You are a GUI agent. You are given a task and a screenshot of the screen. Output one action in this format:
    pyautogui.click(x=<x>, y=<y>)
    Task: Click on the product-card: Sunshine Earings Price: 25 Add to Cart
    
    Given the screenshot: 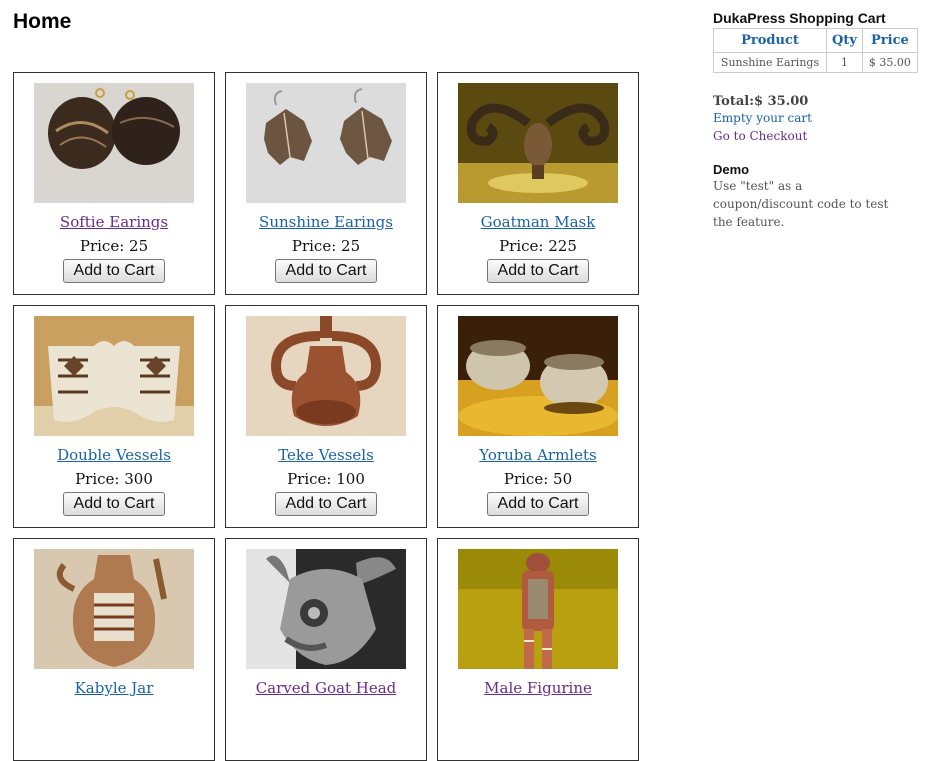 What is the action you would take?
    pyautogui.click(x=326, y=183)
    